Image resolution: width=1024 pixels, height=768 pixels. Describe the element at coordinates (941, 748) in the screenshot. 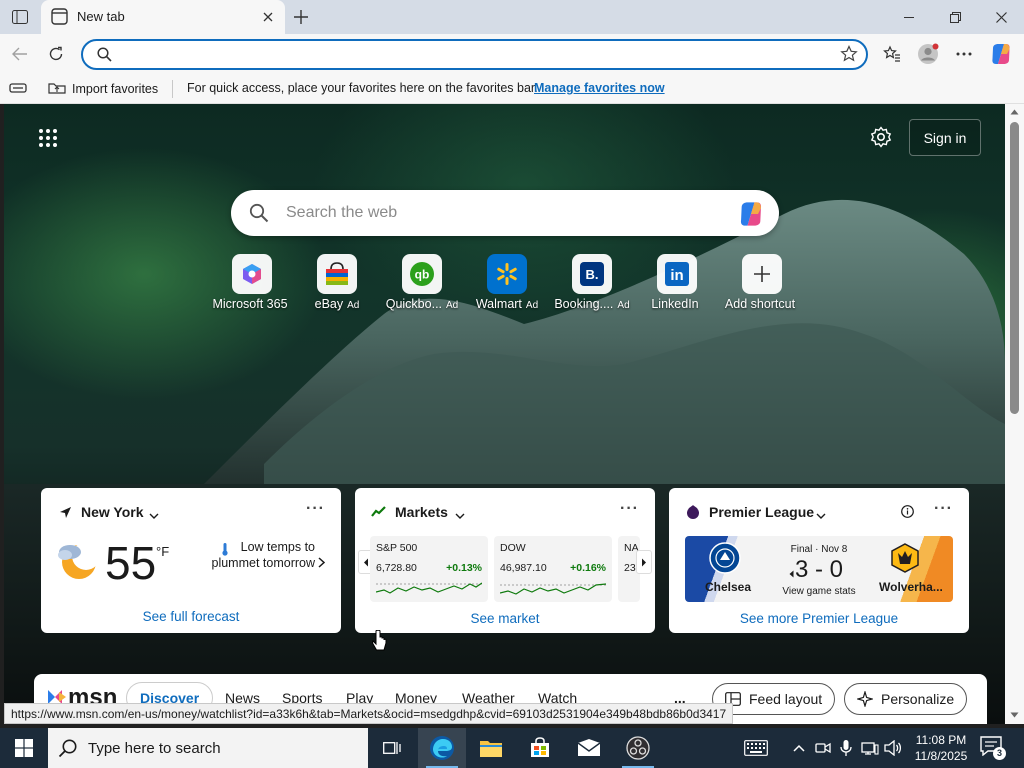

I see `taskbar-clock: 11:08 PM 11/8/2025` at that location.